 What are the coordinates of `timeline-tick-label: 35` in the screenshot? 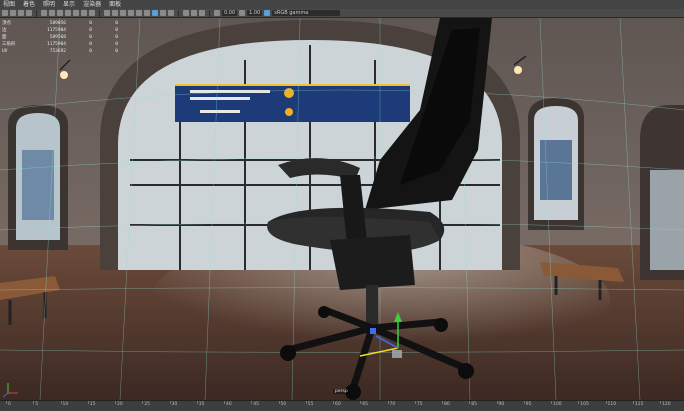 It's located at (201, 404).